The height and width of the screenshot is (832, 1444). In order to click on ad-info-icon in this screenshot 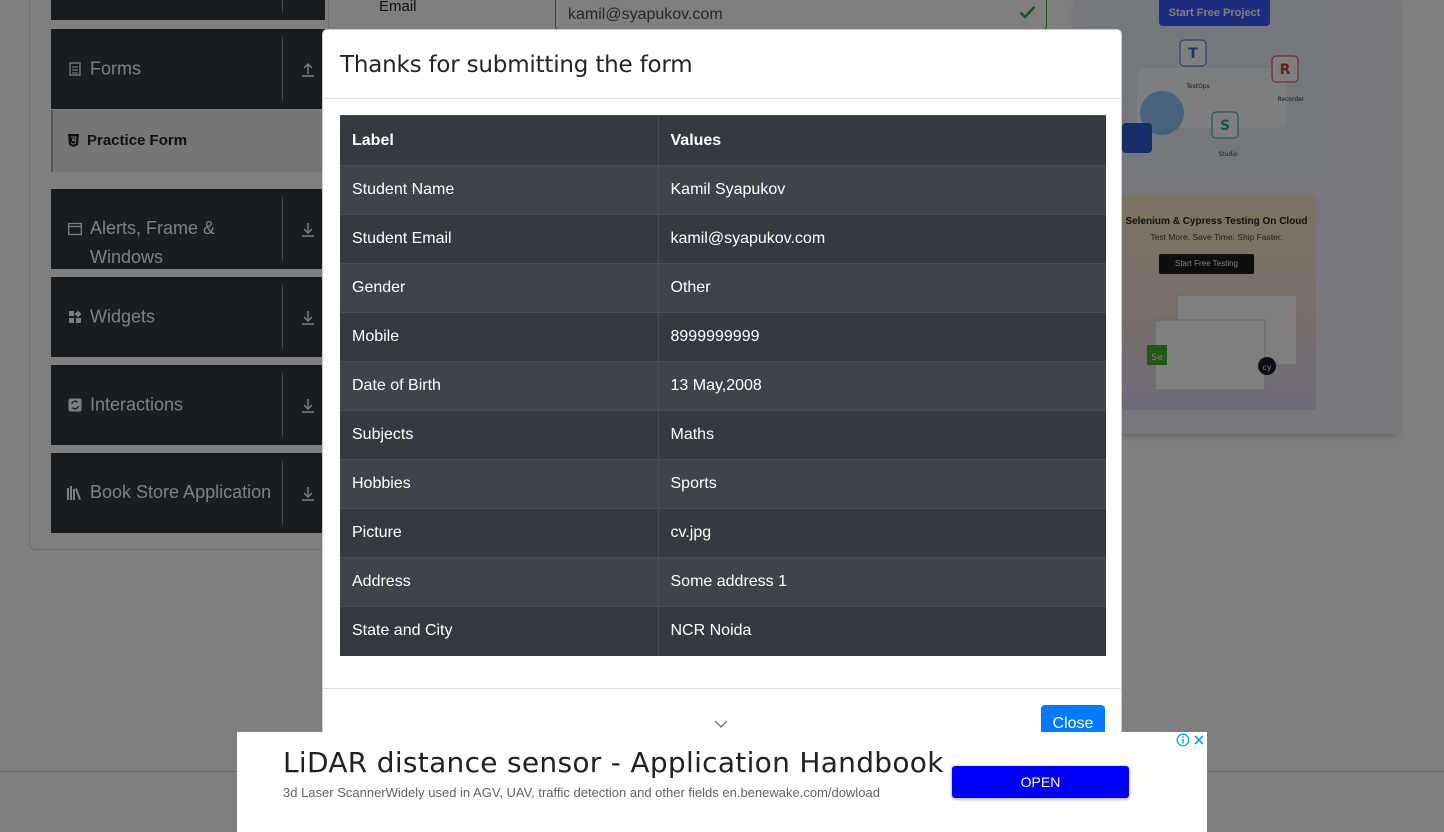, I will do `click(1183, 740)`.